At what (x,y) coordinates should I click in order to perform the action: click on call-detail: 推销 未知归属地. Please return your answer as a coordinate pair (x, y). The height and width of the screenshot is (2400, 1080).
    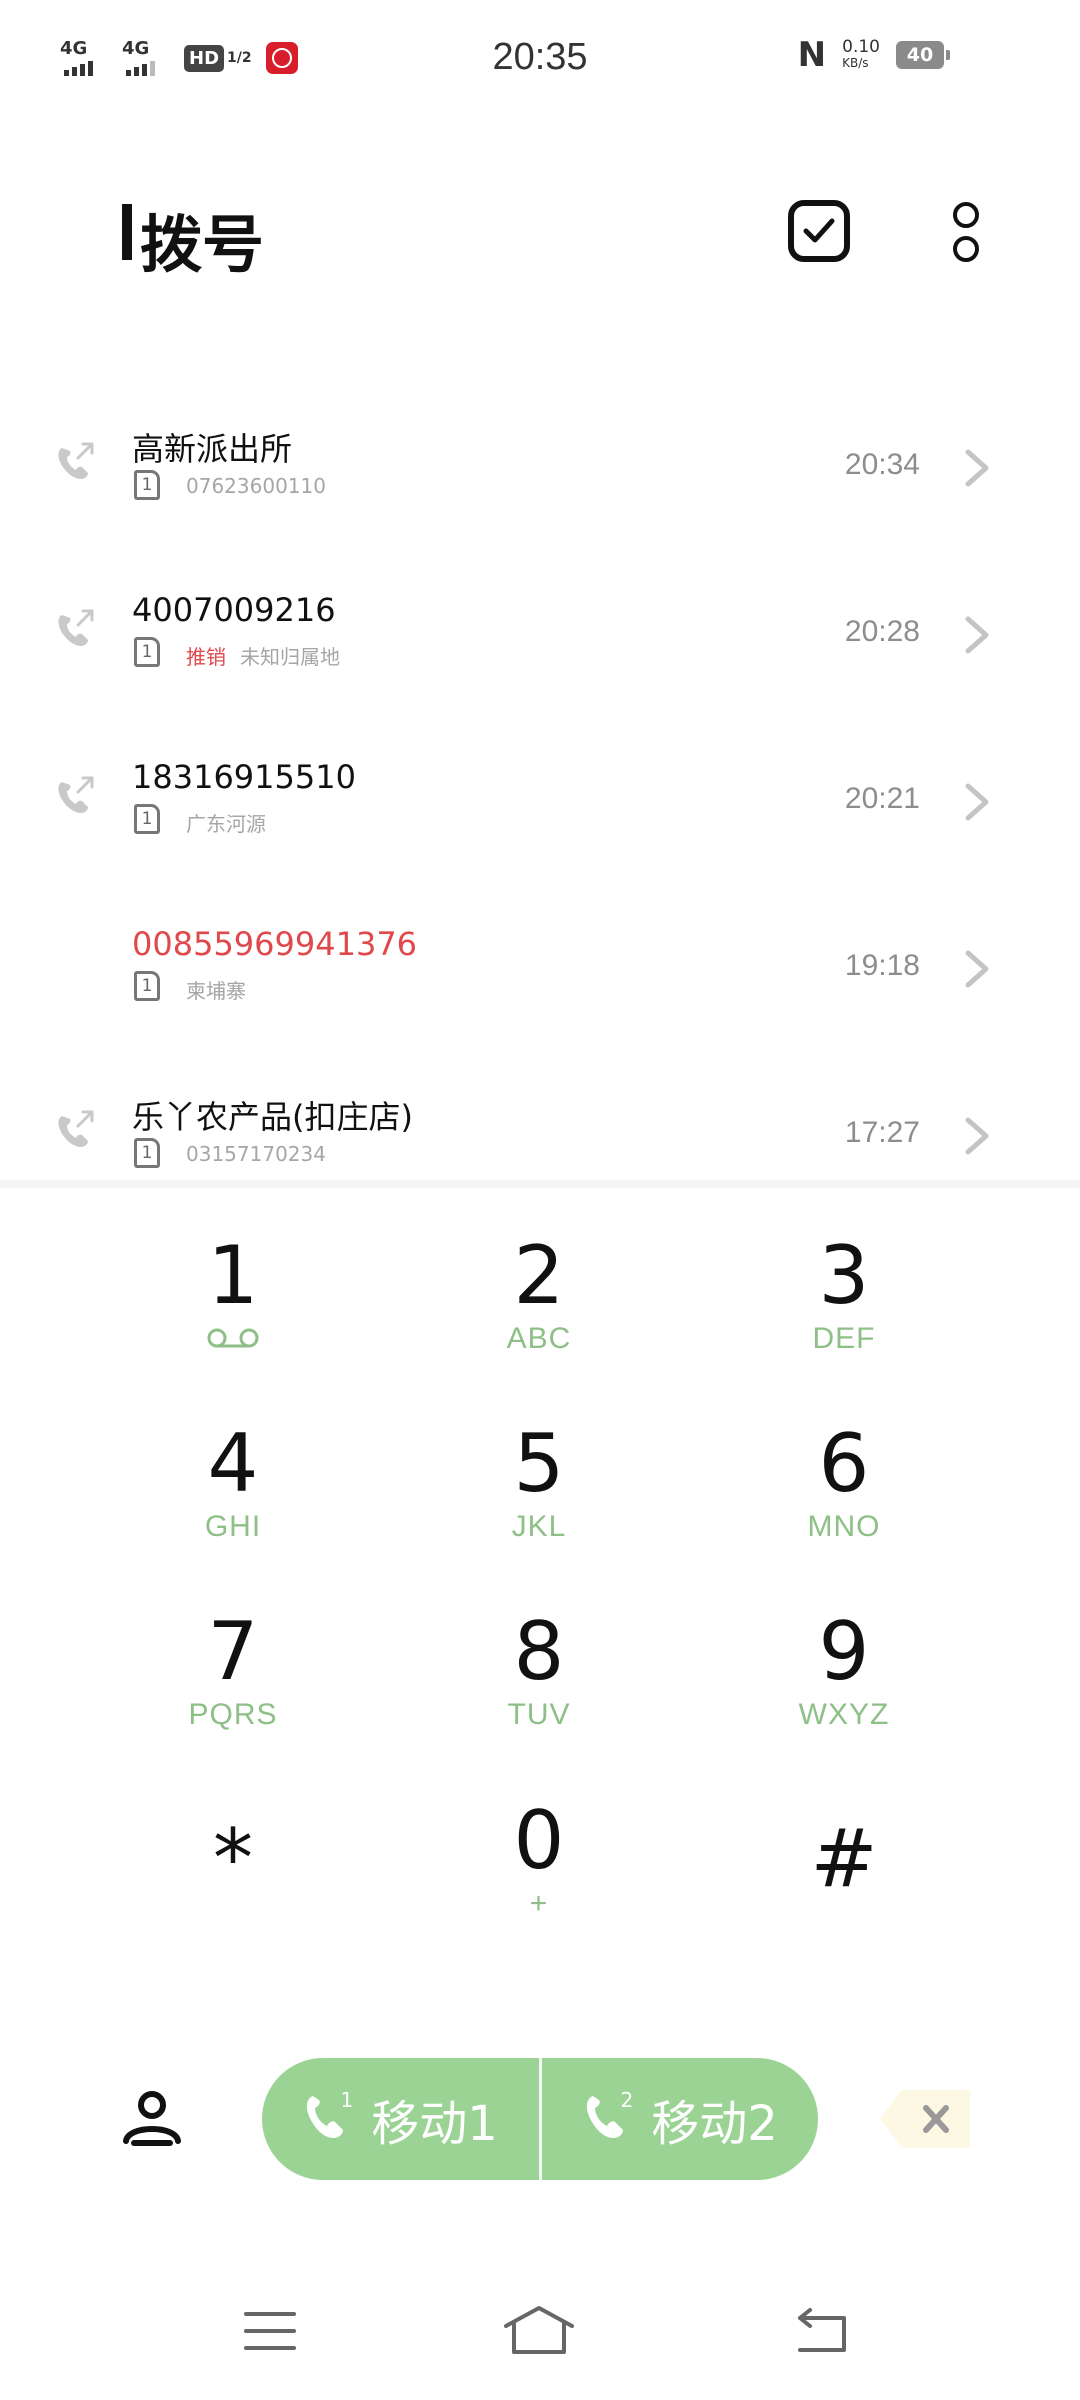
    Looking at the image, I should click on (263, 655).